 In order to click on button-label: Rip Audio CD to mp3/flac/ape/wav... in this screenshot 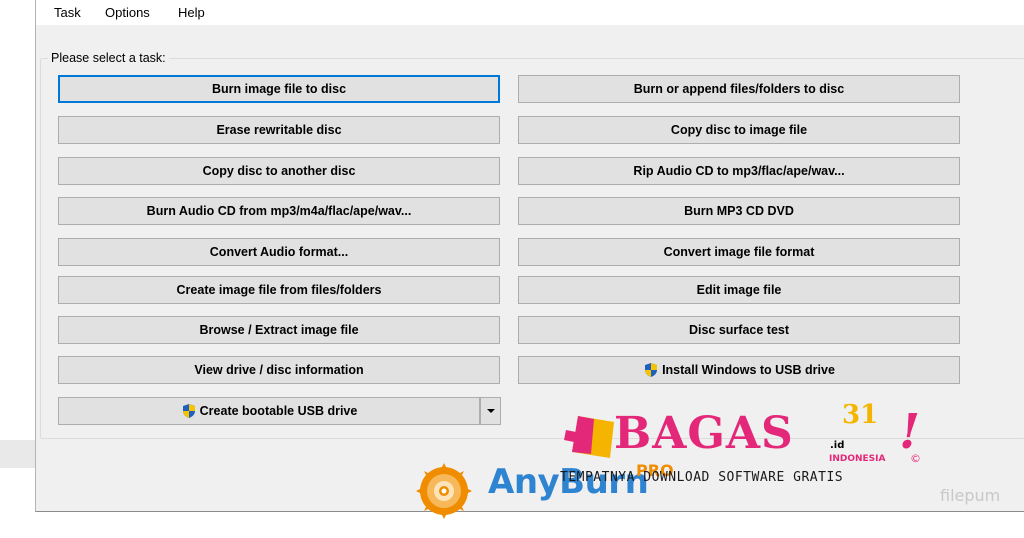, I will do `click(739, 171)`.